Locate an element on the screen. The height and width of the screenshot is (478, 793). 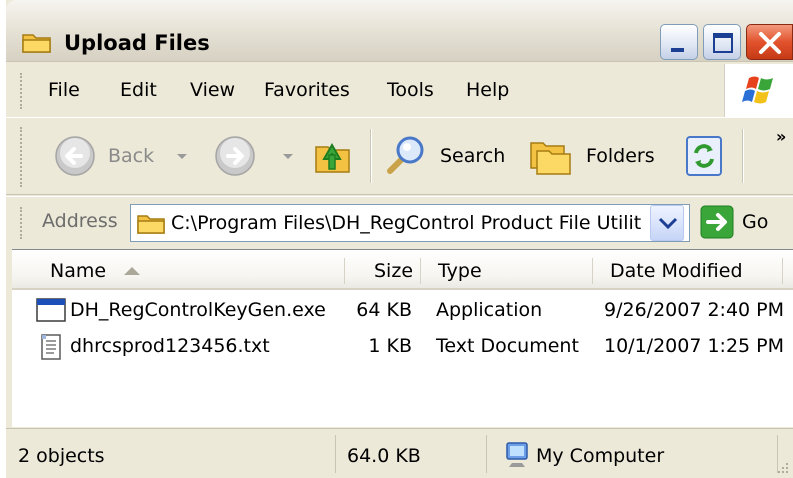
column-header-size: Size is located at coordinates (393, 271).